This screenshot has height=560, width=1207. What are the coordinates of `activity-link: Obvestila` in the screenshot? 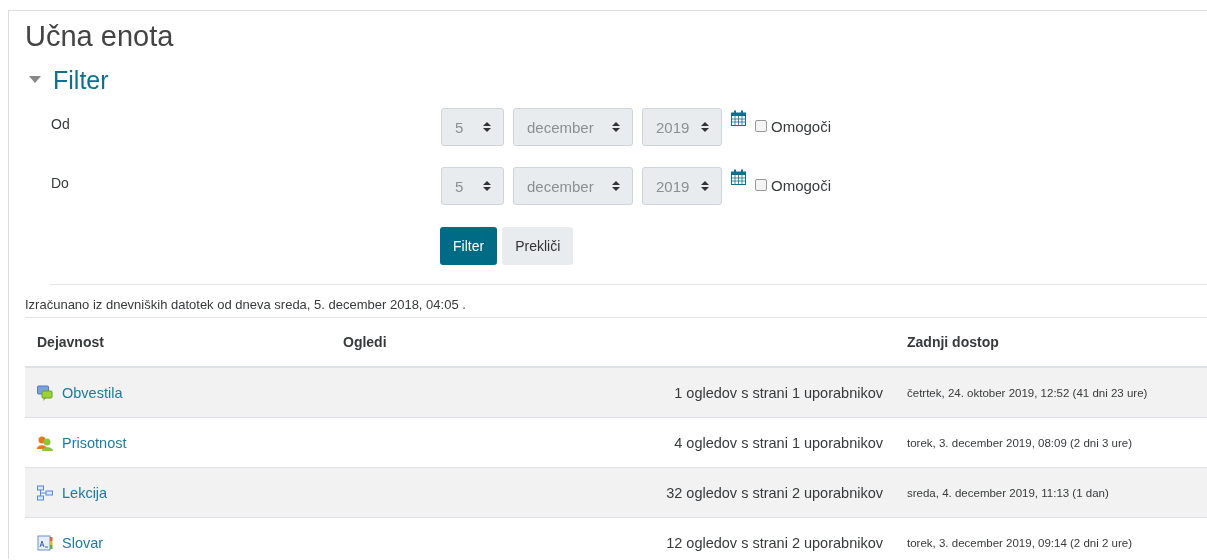 It's located at (92, 392).